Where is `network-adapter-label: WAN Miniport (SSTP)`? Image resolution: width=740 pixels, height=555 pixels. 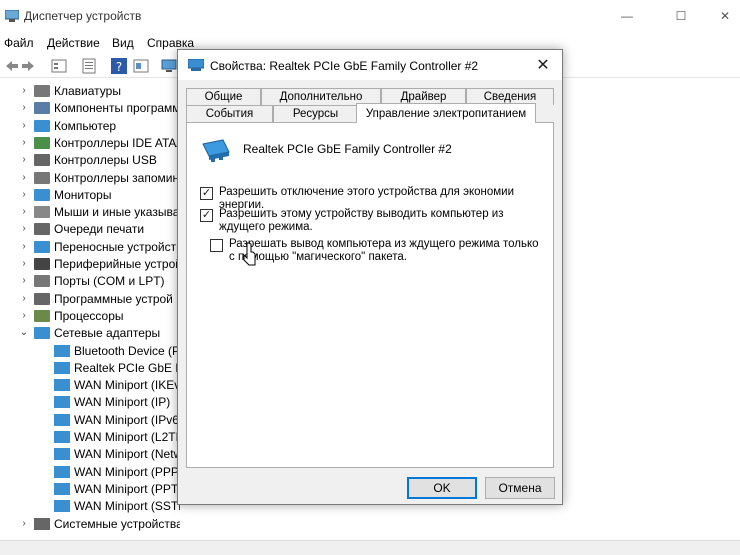 network-adapter-label: WAN Miniport (SSTP) is located at coordinates (127, 505).